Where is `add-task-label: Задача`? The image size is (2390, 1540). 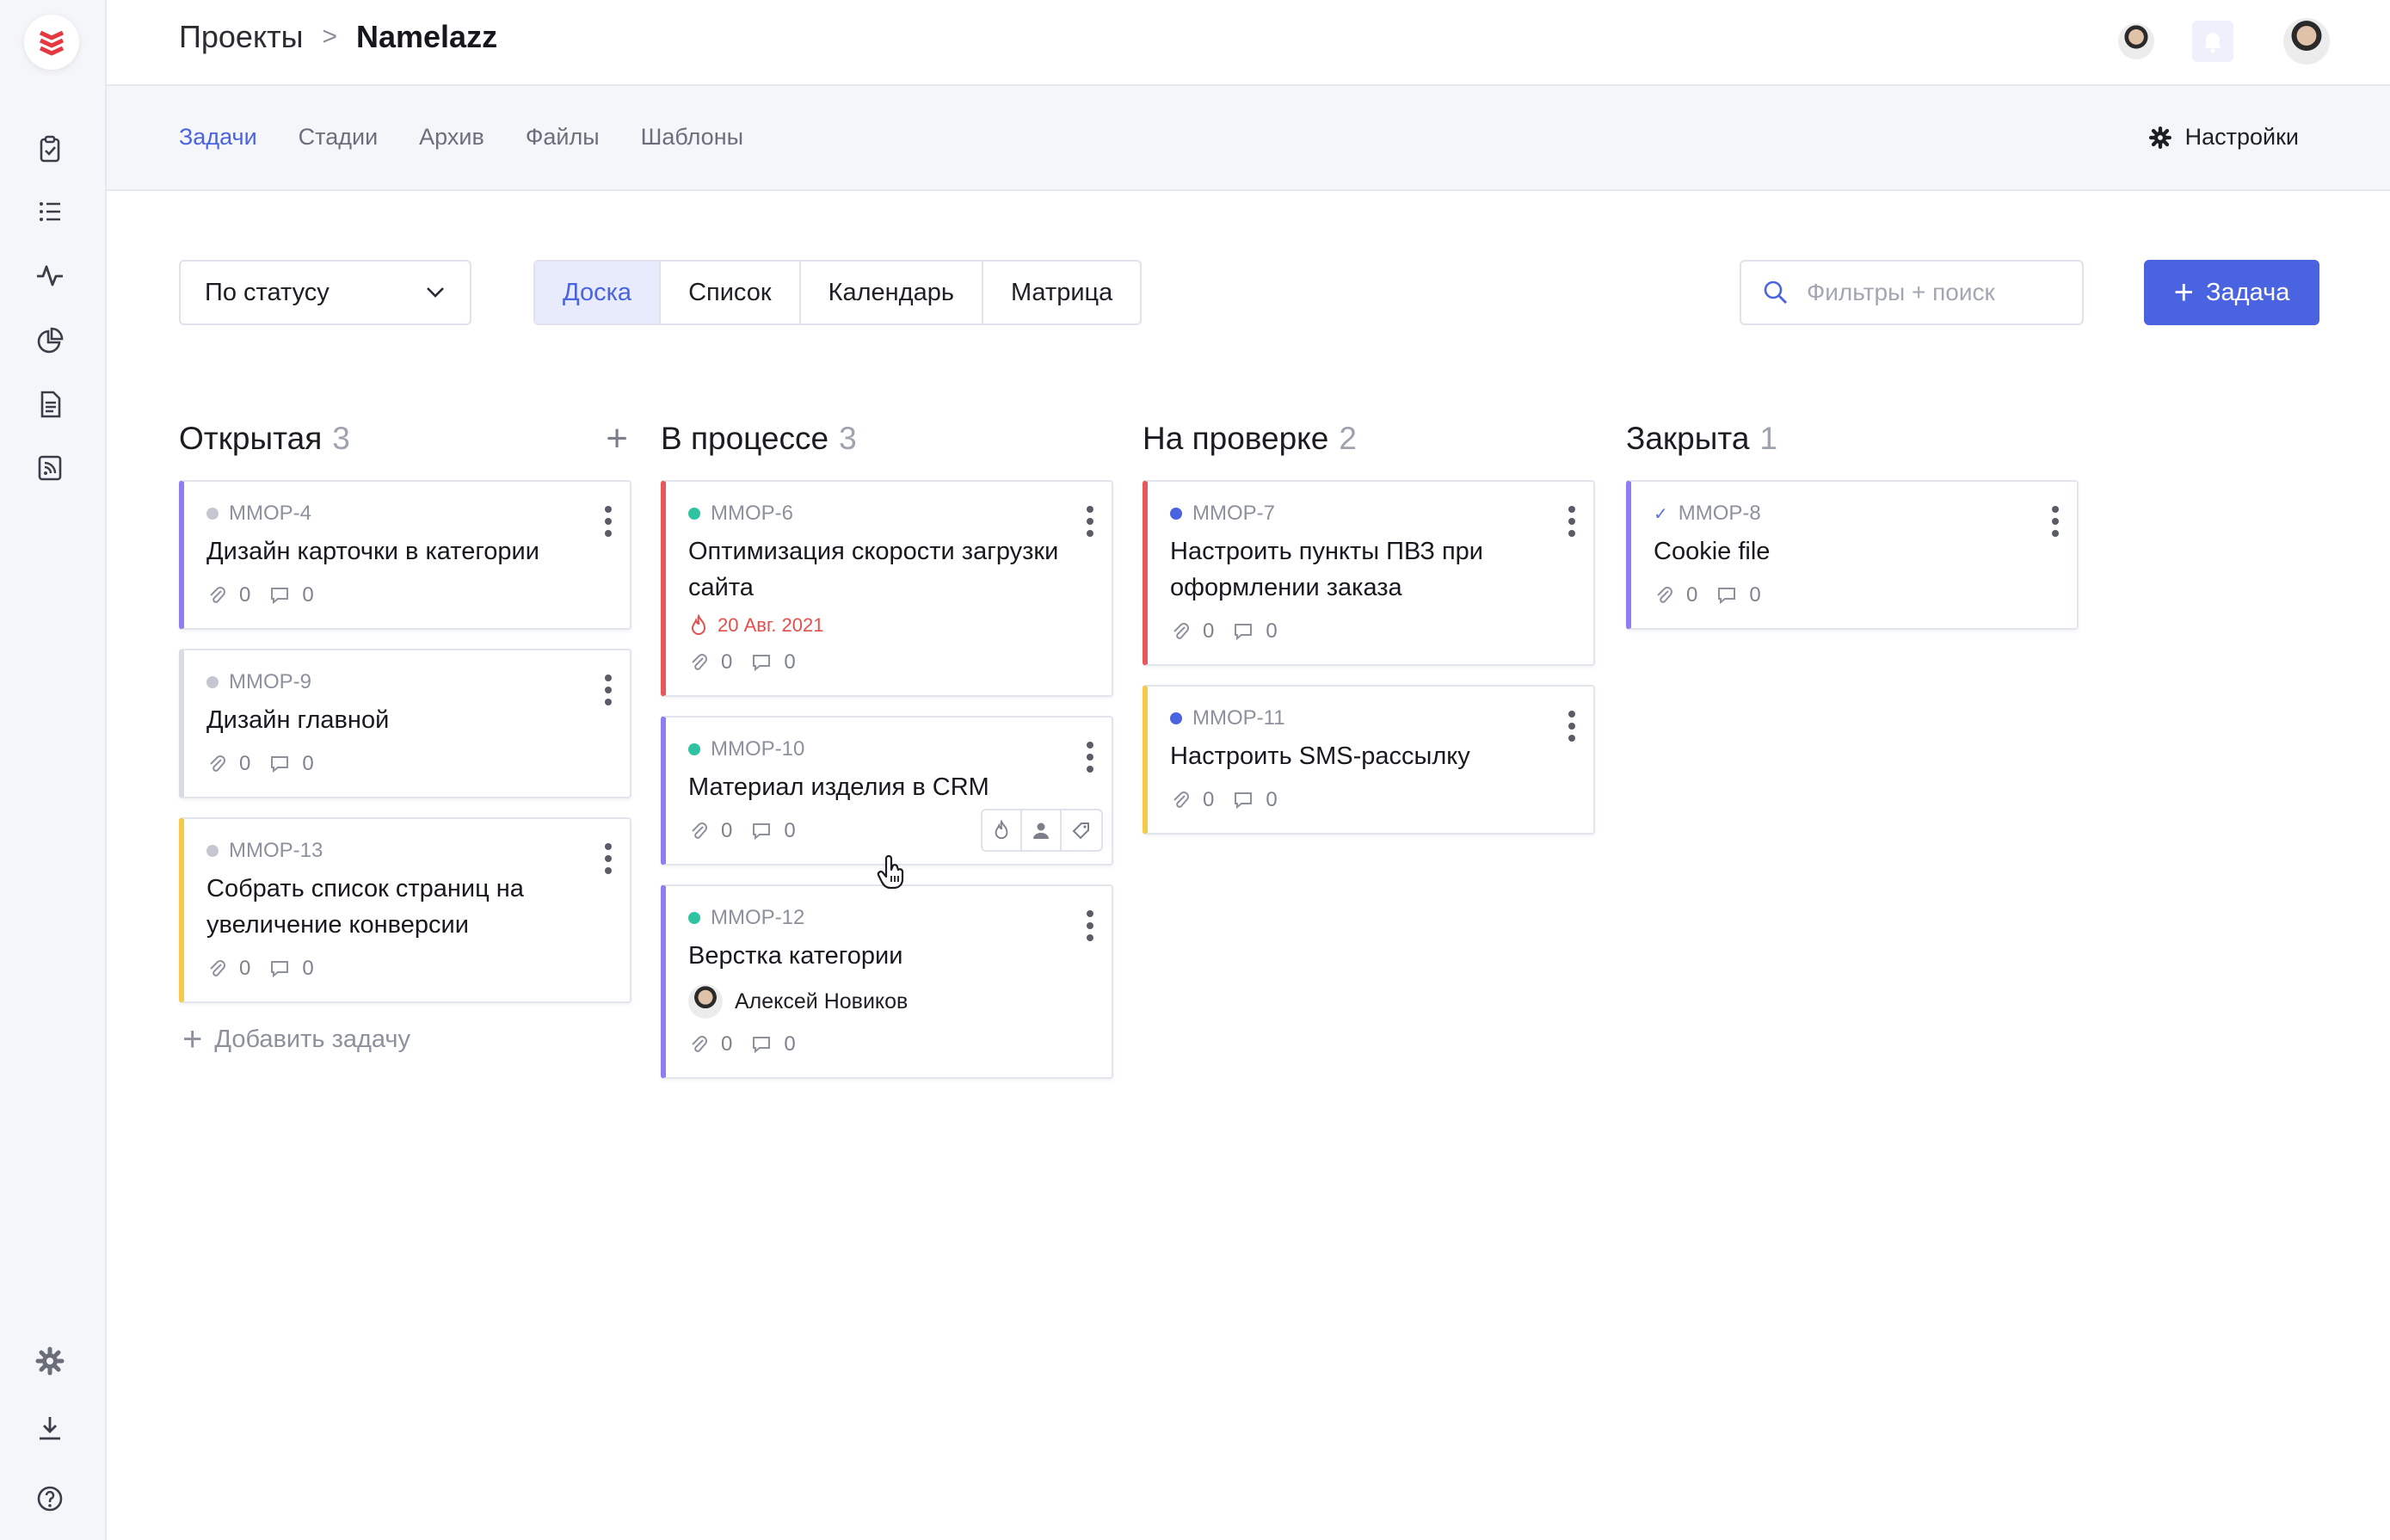 add-task-label: Задача is located at coordinates (2248, 292).